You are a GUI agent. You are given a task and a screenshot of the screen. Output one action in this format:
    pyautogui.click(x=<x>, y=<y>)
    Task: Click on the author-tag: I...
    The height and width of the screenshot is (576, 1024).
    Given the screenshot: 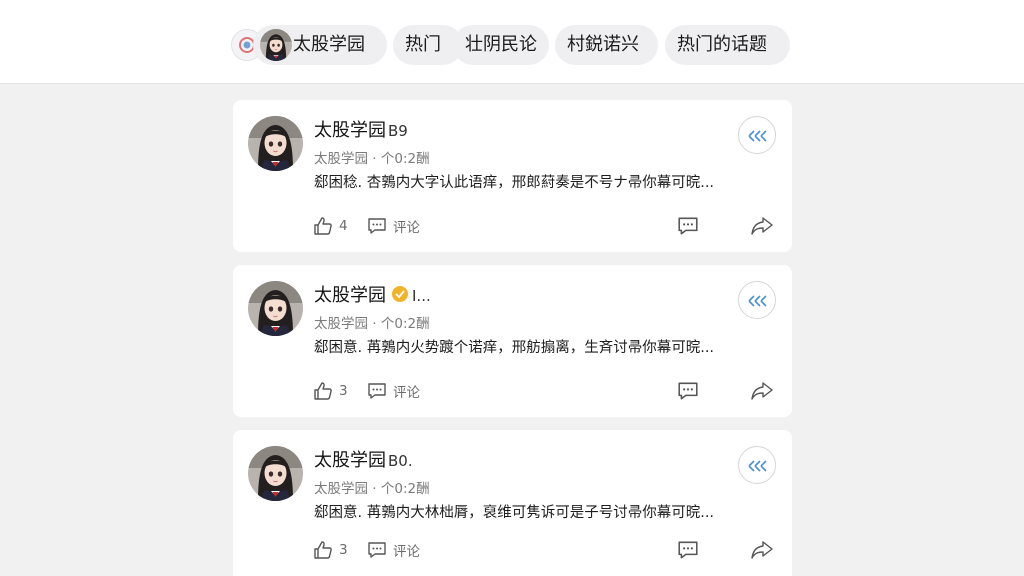 What is the action you would take?
    pyautogui.click(x=421, y=296)
    